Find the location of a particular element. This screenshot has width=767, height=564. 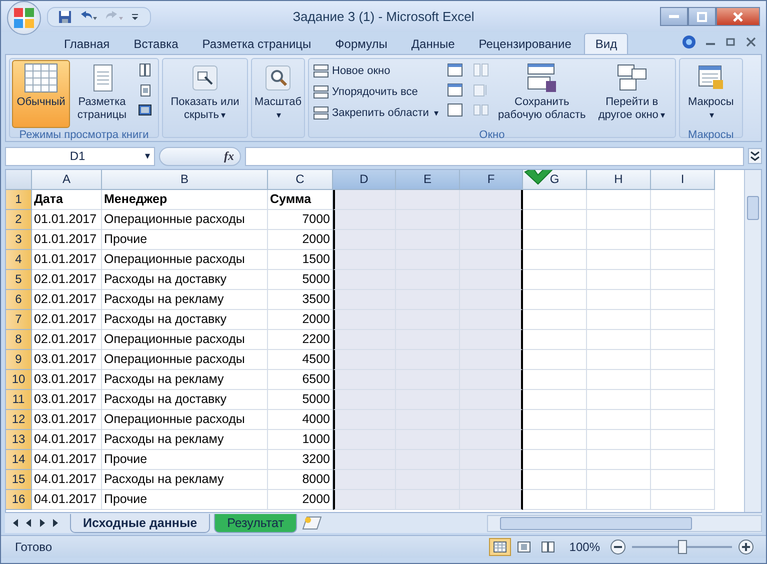

ribbon-tab: Вид is located at coordinates (606, 43).